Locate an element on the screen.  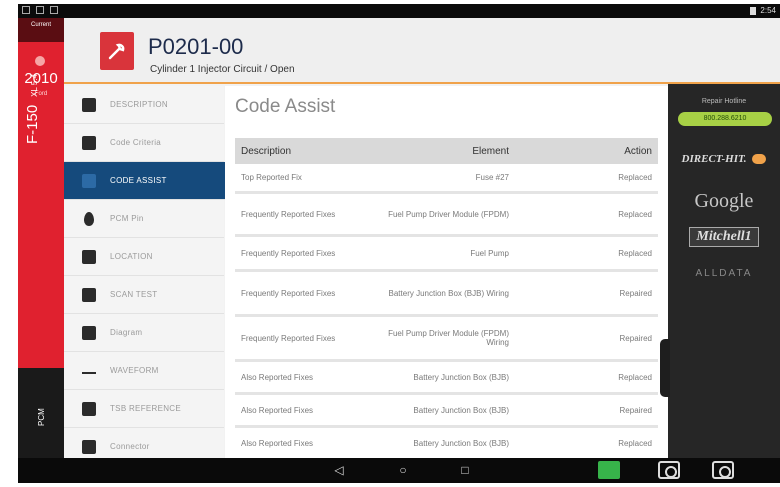
mitchell1-link: Mitchell1 is located at coordinates (724, 237).